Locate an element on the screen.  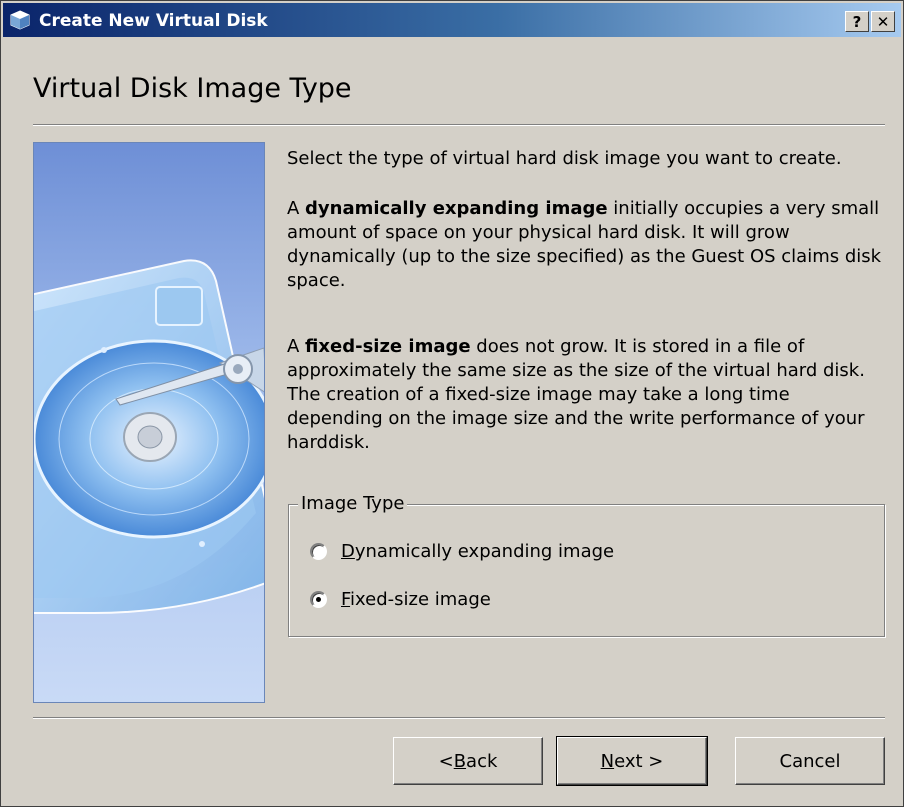
dynamic-prefix: A is located at coordinates (296, 208).